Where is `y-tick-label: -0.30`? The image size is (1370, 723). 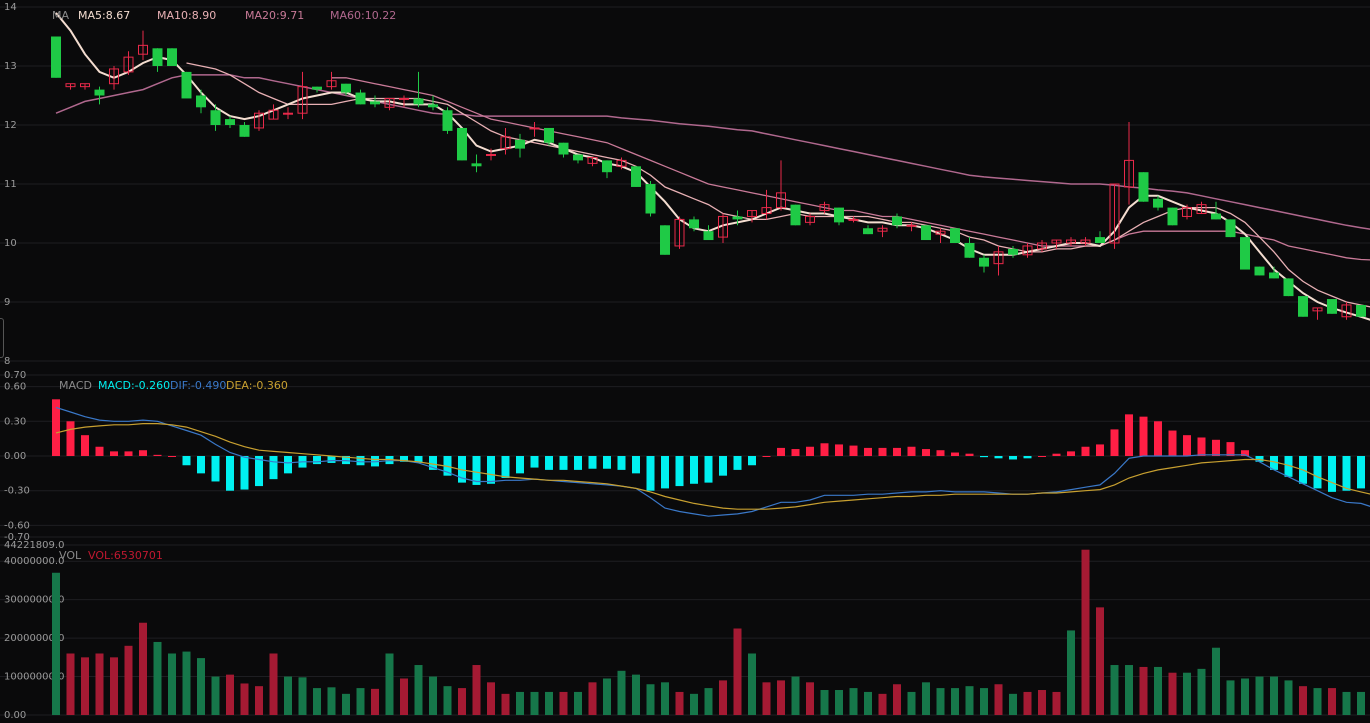
y-tick-label: -0.30 is located at coordinates (17, 491).